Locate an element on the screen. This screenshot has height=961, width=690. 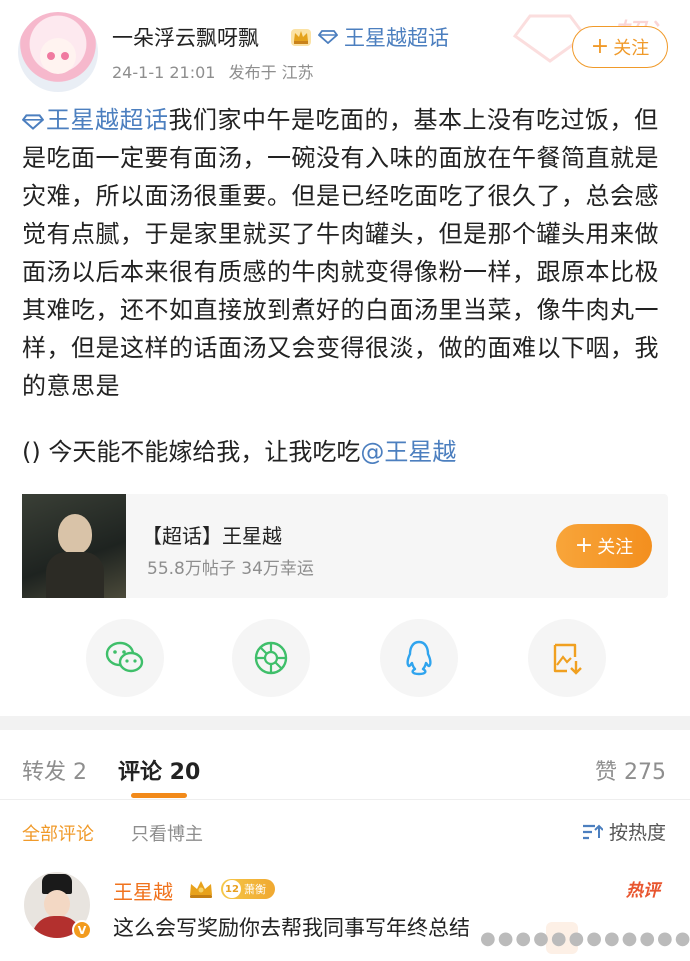
follow-supertopic-button: + 关注 is located at coordinates (604, 546).